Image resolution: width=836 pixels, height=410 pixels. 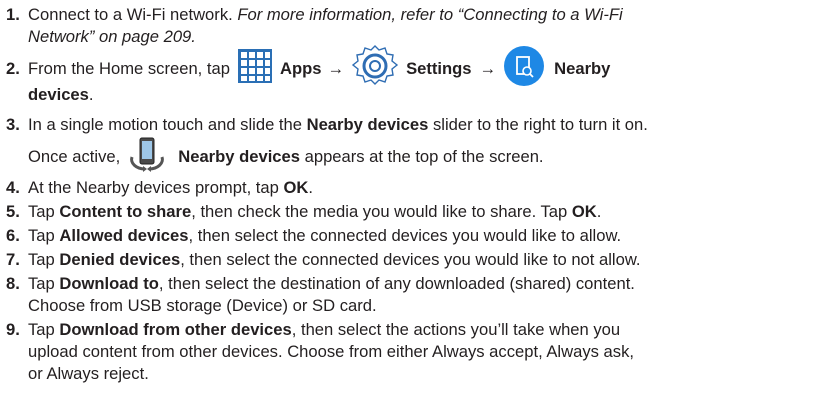 What do you see at coordinates (13, 211) in the screenshot?
I see `step-number: 5.` at bounding box center [13, 211].